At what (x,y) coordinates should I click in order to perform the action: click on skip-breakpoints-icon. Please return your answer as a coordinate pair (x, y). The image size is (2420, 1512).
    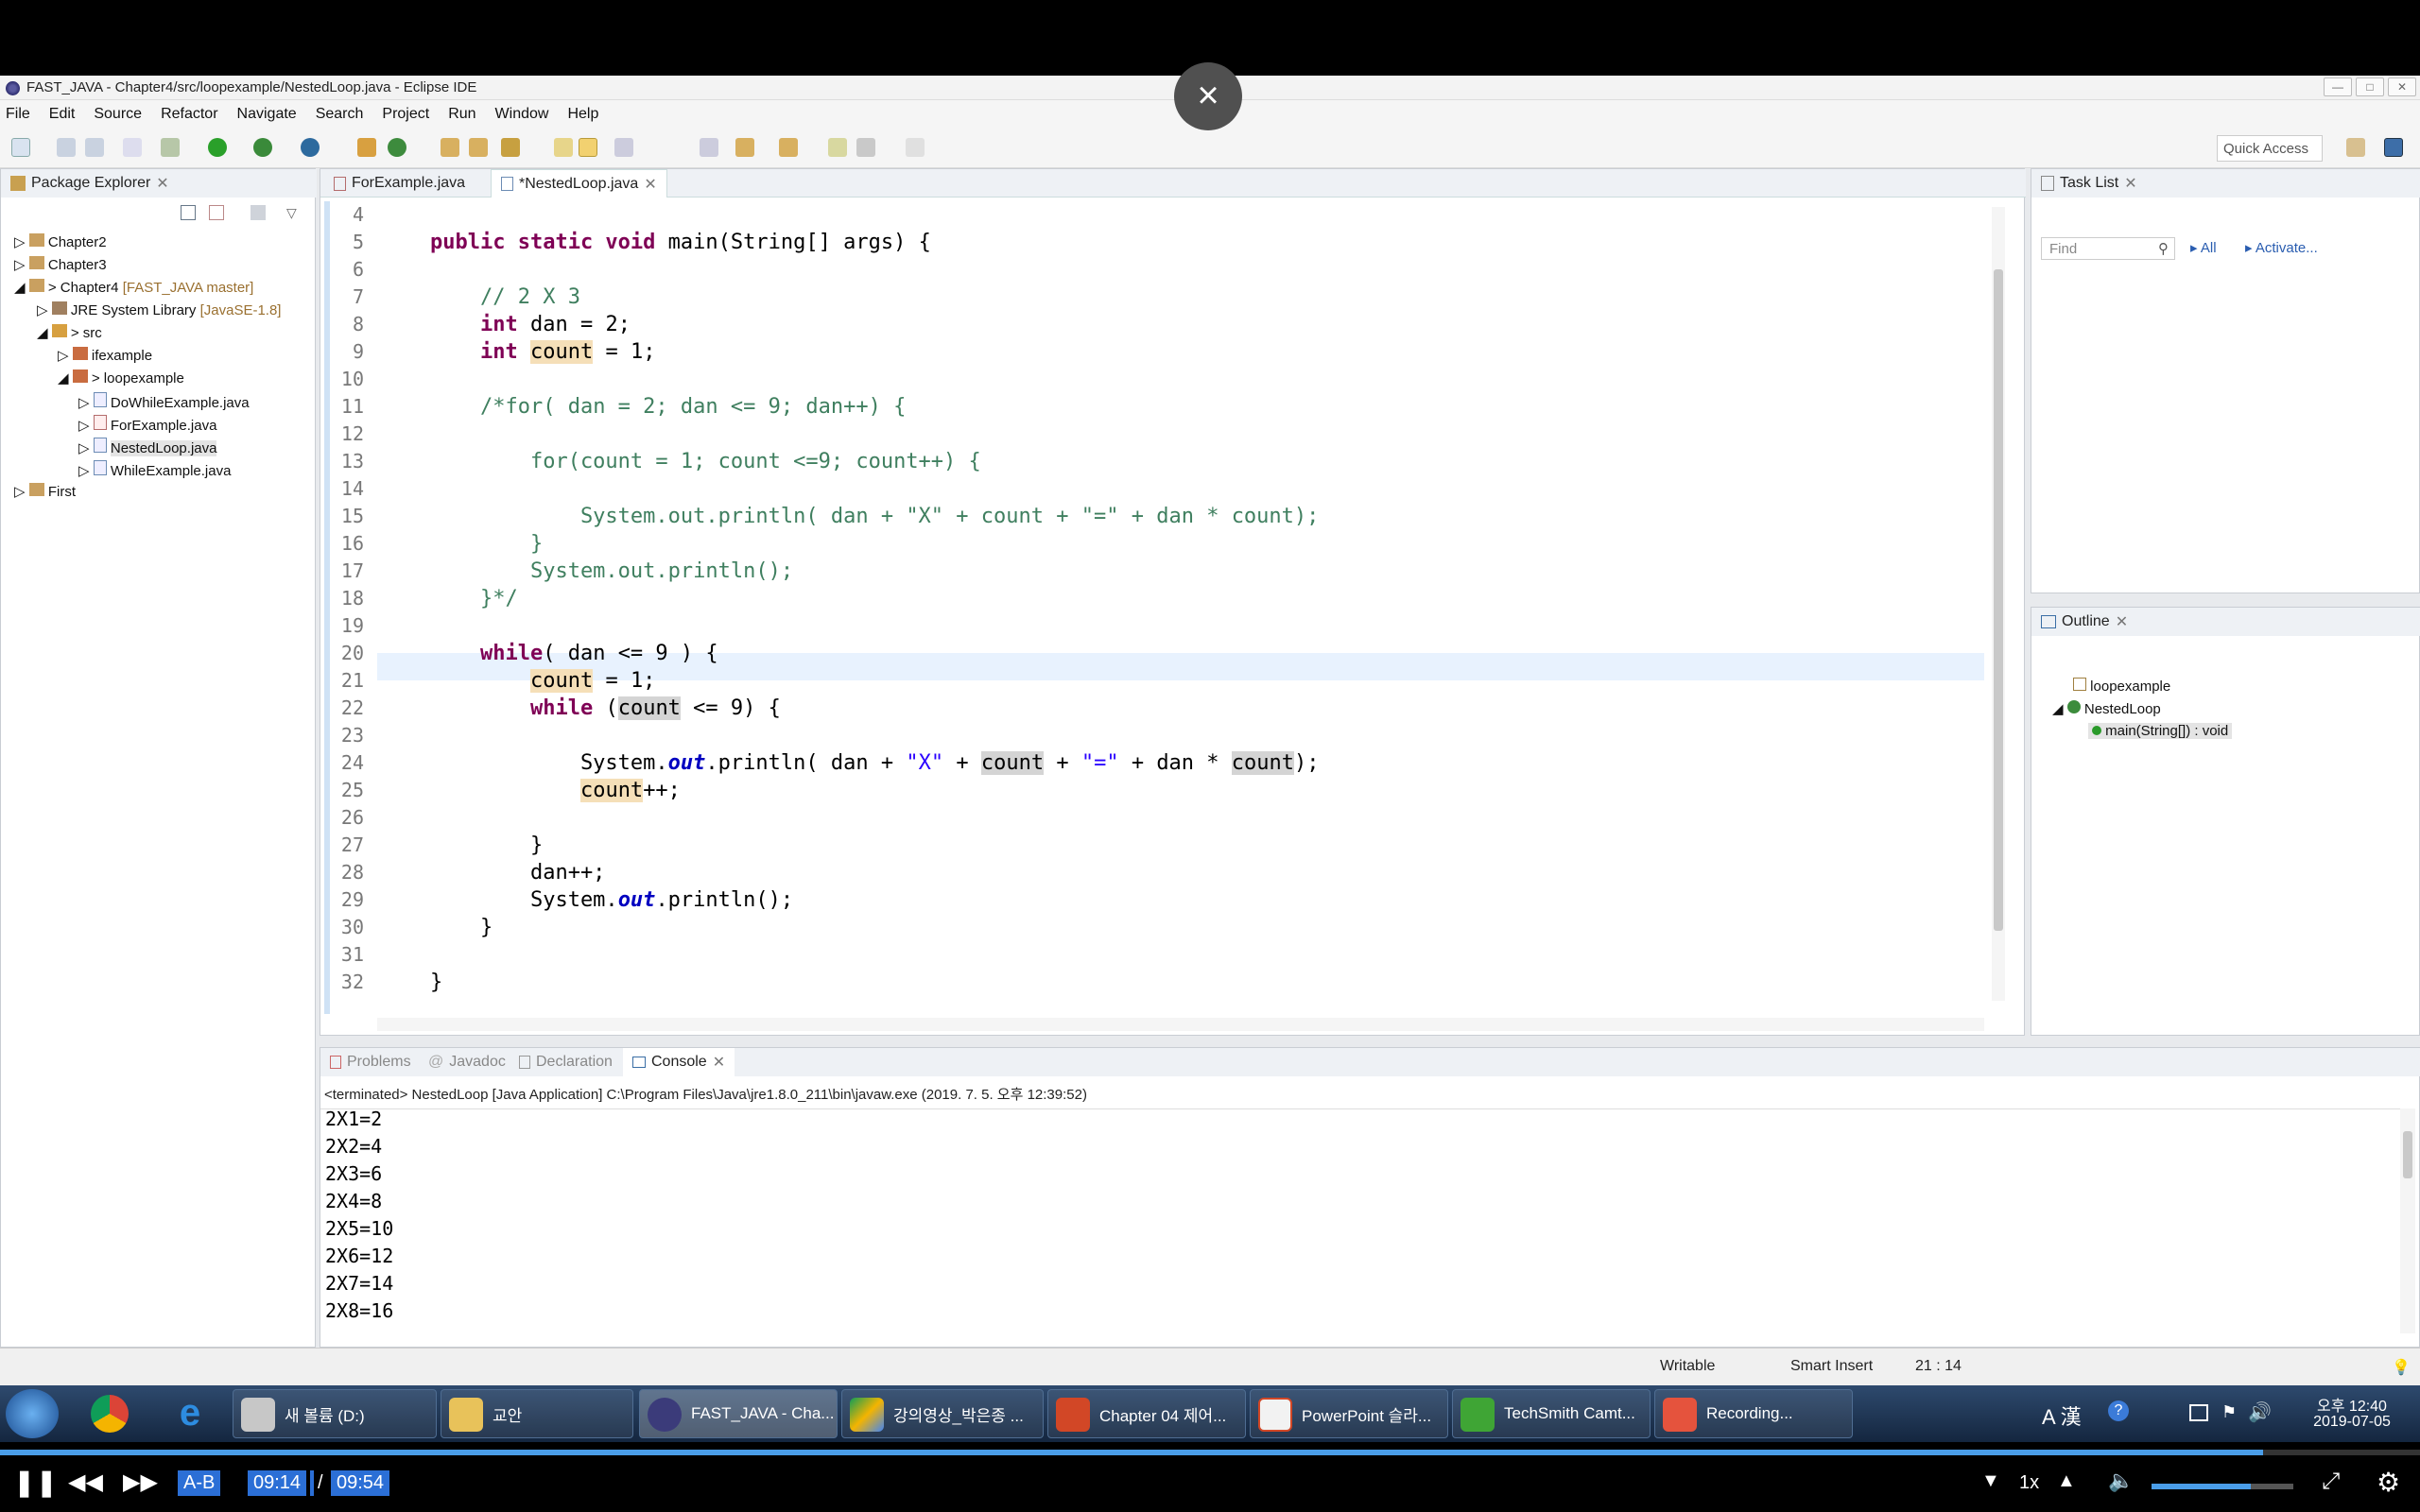
    Looking at the image, I should click on (132, 147).